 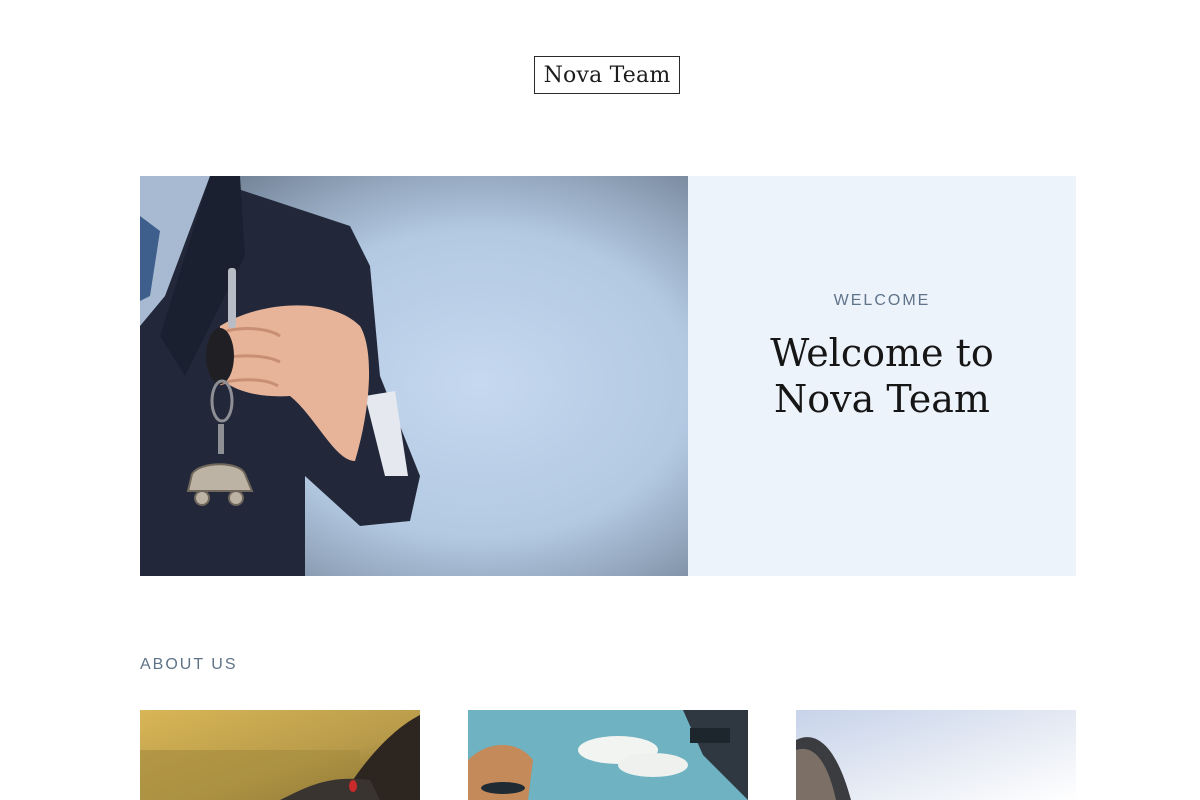 What do you see at coordinates (882, 300) in the screenshot?
I see `hero-kicker: WELCOME` at bounding box center [882, 300].